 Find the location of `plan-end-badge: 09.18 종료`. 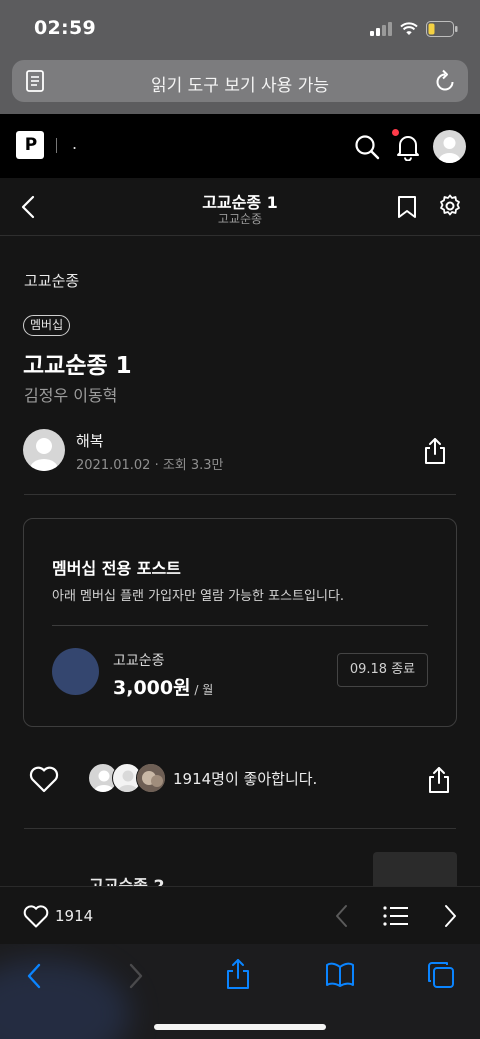

plan-end-badge: 09.18 종료 is located at coordinates (382, 670).